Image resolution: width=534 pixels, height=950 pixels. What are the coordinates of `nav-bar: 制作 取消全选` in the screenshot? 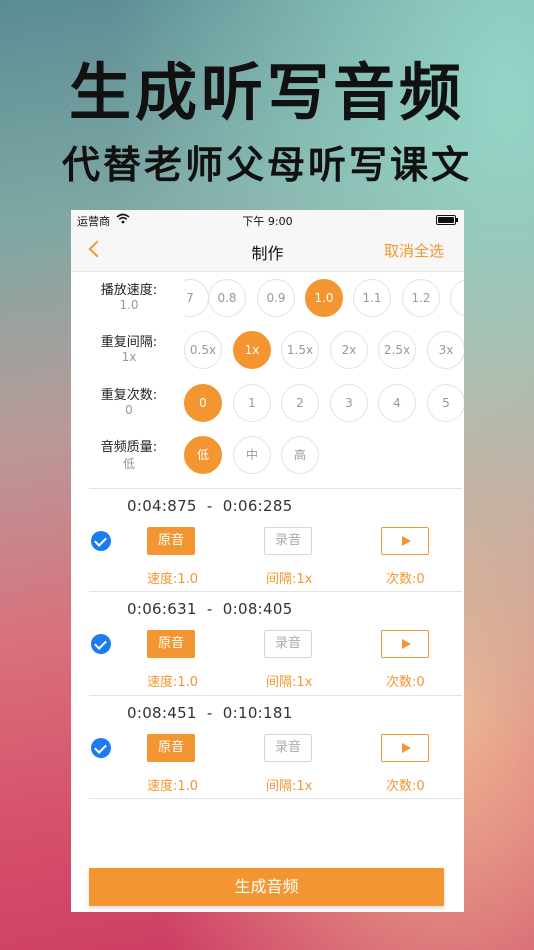 It's located at (267, 251).